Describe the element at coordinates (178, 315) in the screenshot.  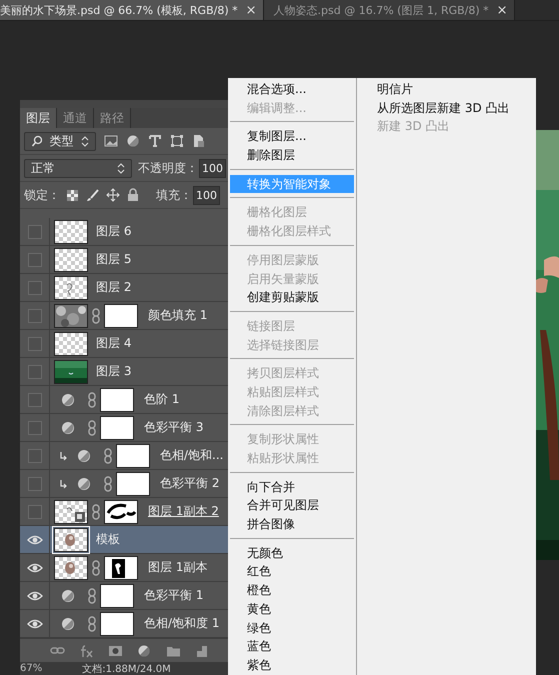
I see `layer-name: 颜色填充 1` at that location.